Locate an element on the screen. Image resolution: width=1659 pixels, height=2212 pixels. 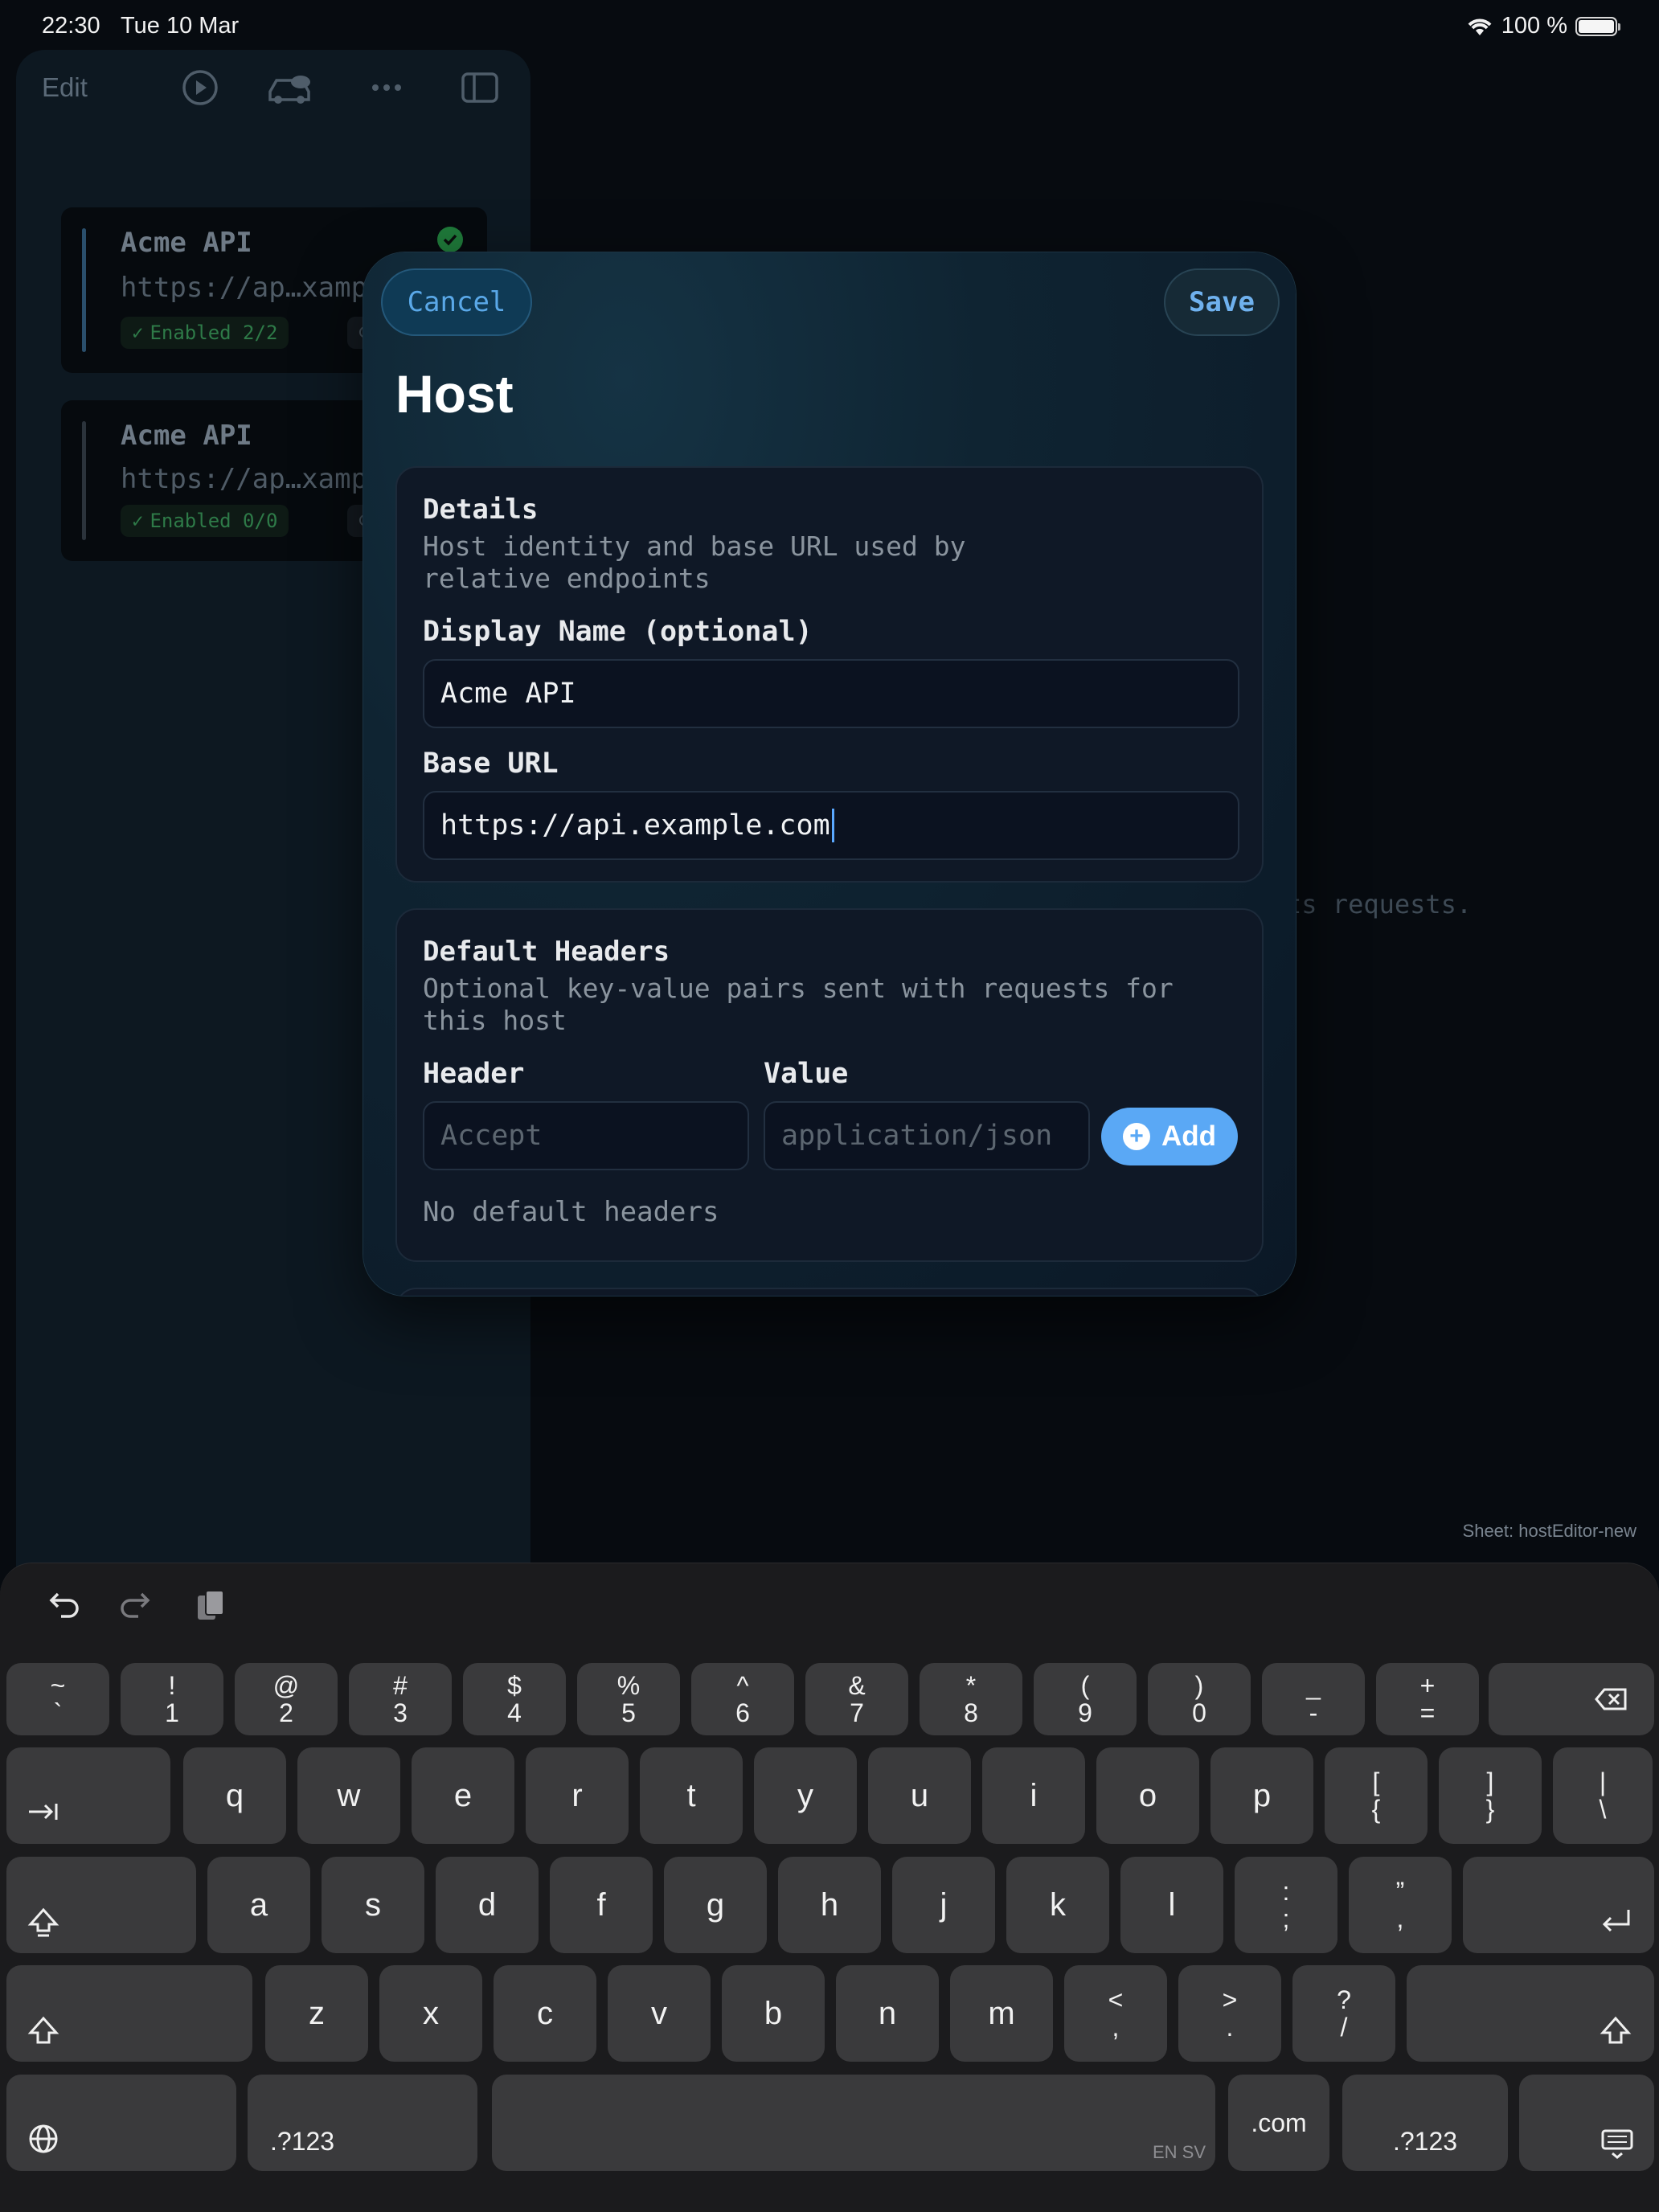
key-r: r is located at coordinates (577, 1795).